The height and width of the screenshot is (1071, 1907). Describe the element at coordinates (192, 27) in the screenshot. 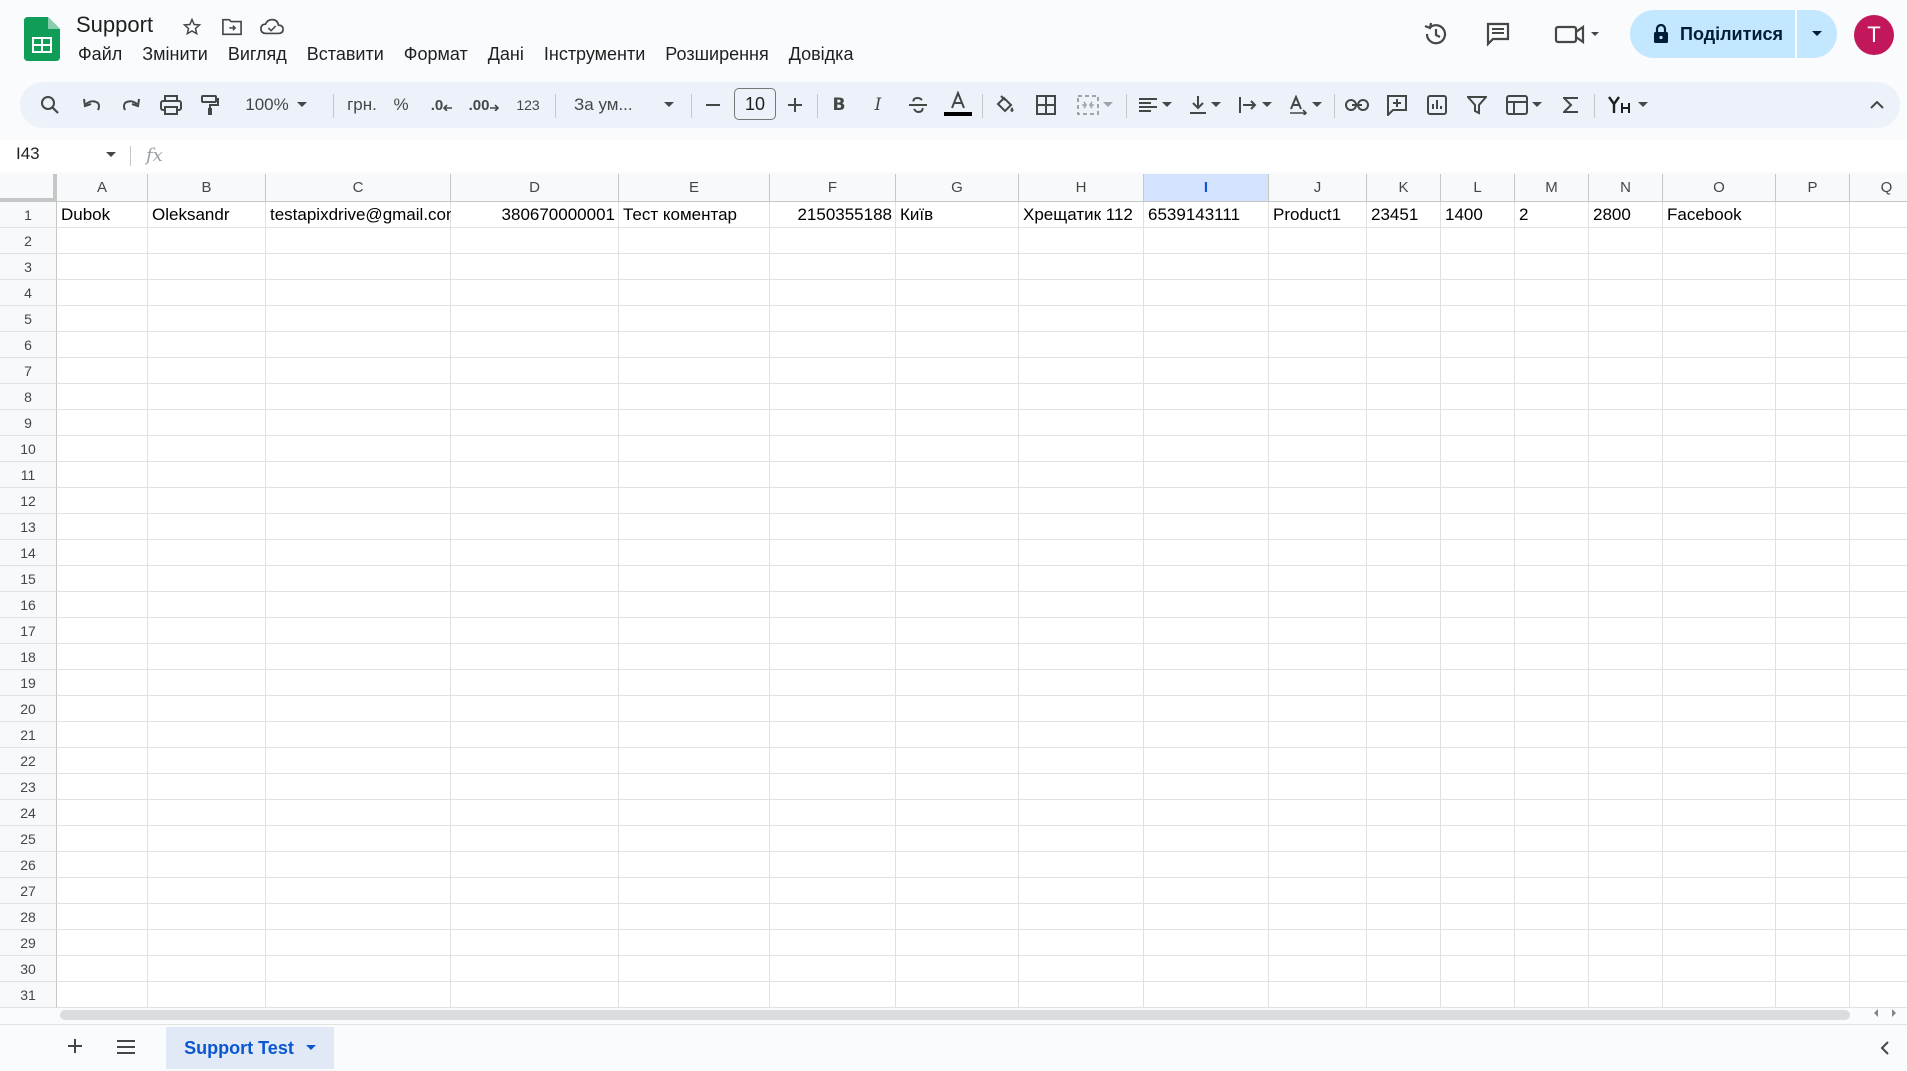

I see `star-icon` at that location.